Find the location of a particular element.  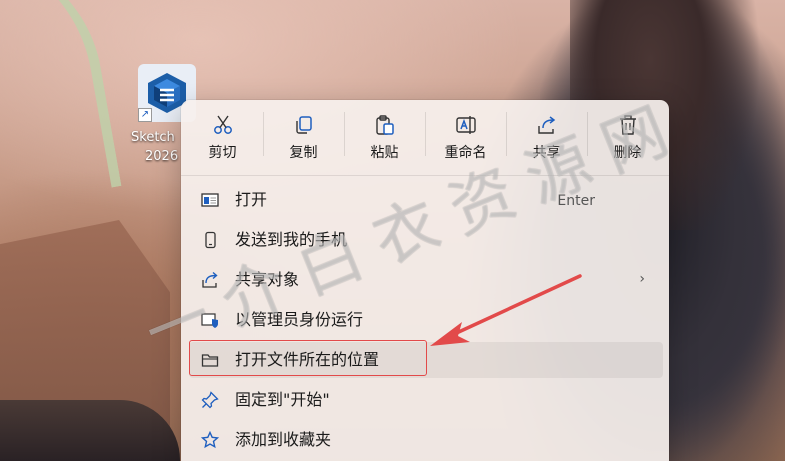

copy-icon is located at coordinates (304, 125).